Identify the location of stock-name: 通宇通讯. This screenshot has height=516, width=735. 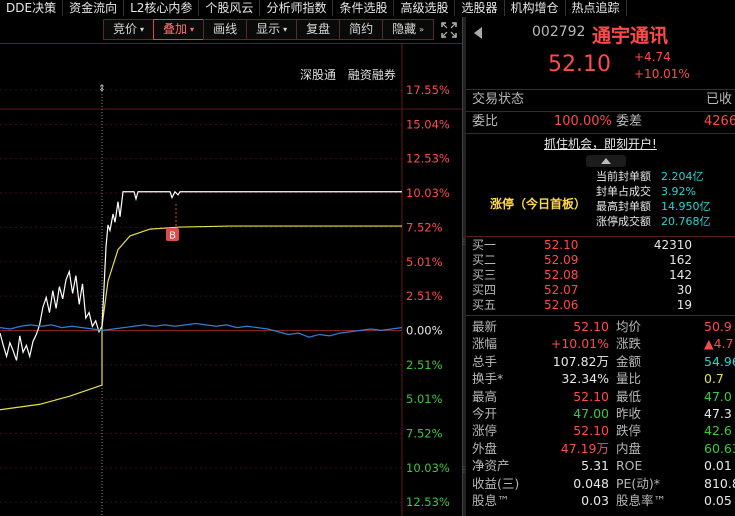
(630, 36).